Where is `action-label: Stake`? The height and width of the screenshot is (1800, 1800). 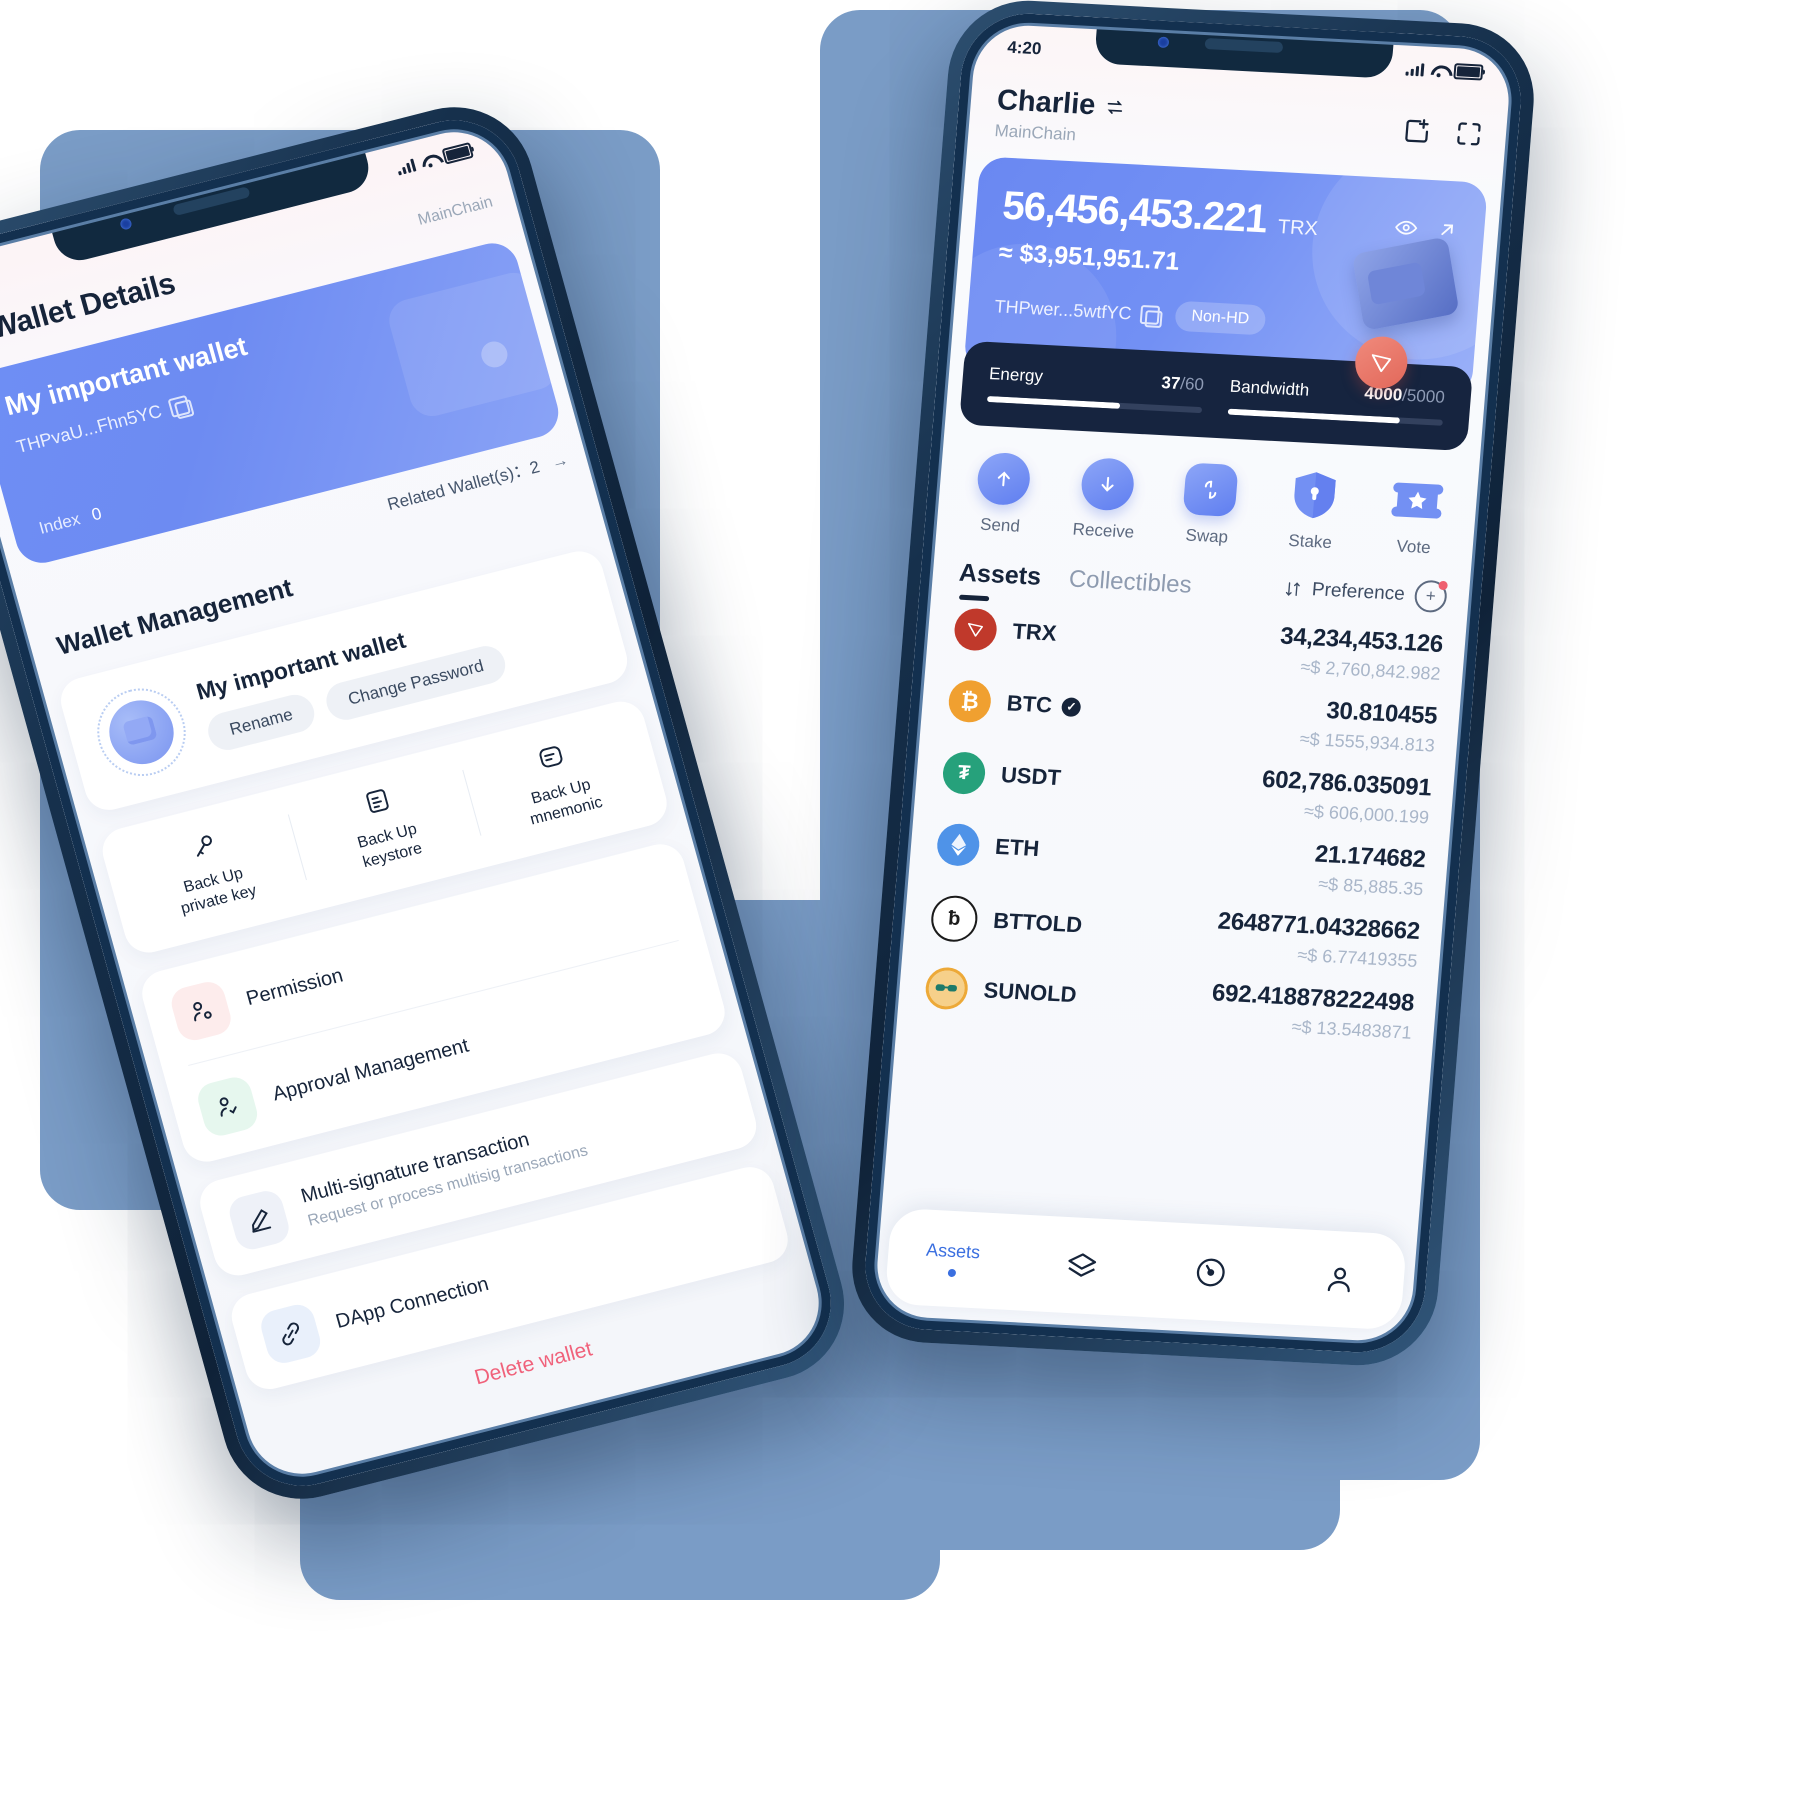
action-label: Stake is located at coordinates (1310, 541).